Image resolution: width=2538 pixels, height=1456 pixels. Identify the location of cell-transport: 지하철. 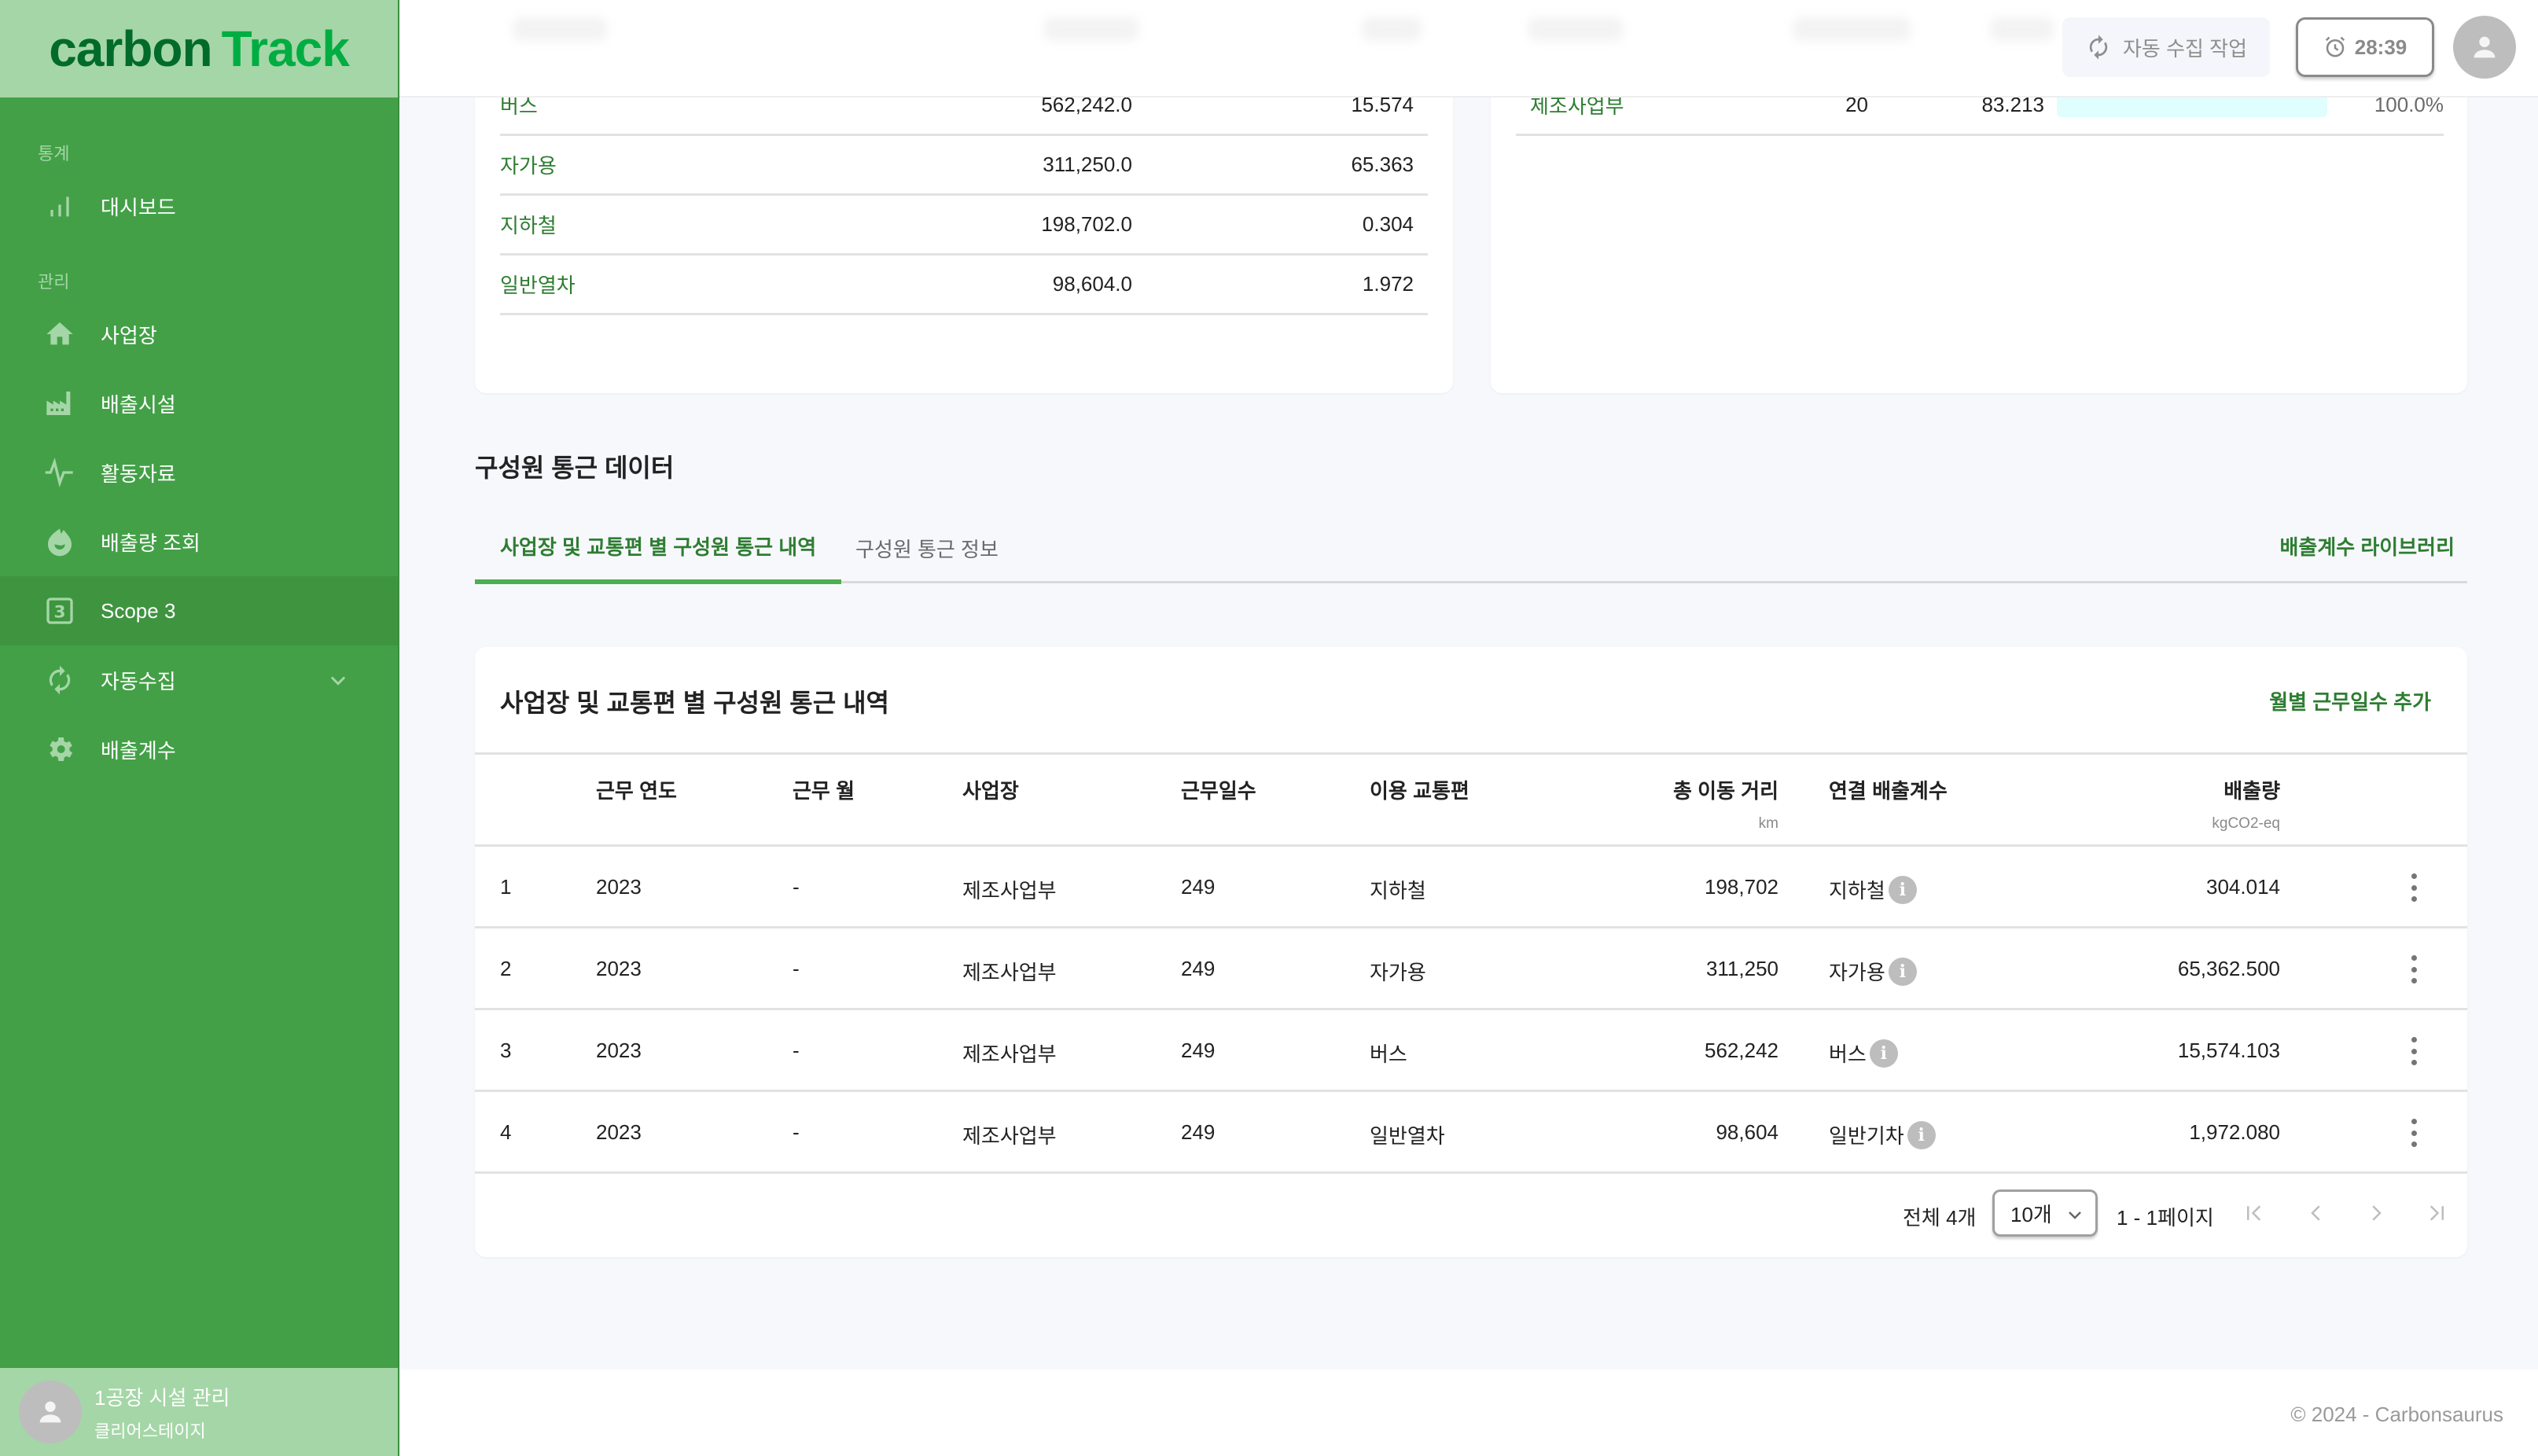
(1398, 891).